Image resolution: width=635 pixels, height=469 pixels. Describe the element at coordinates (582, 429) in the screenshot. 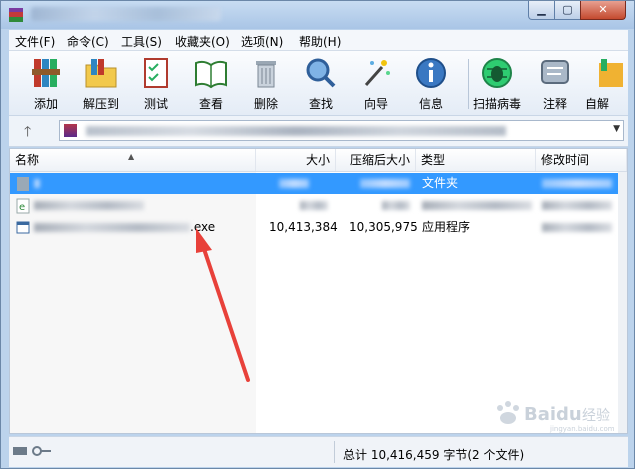

I see `watermark-sub: jingyan.baidu.com` at that location.